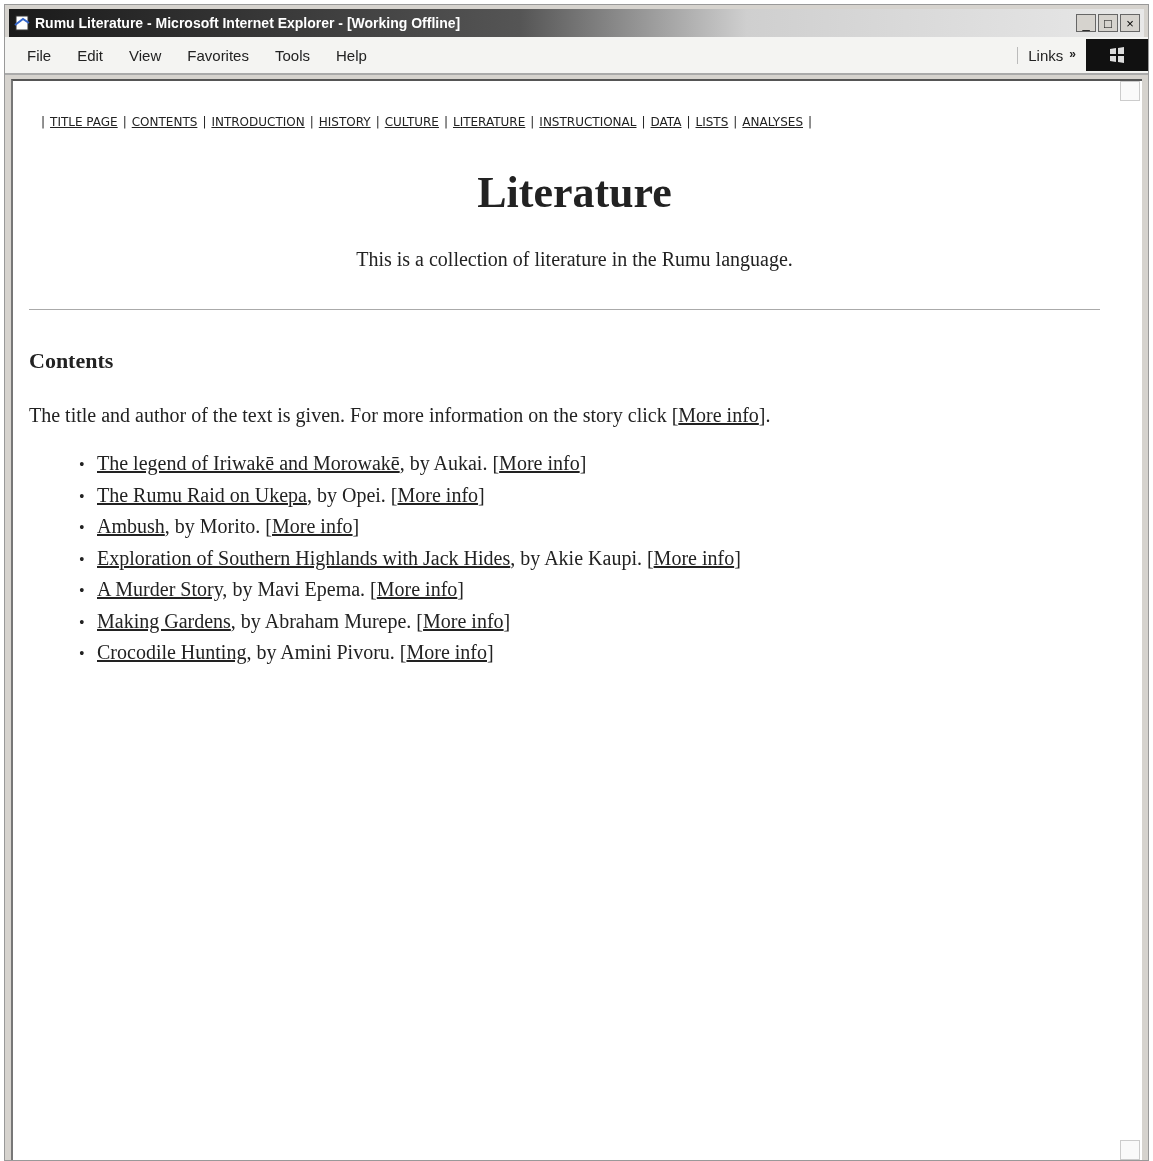 The image size is (1153, 1161). Describe the element at coordinates (1108, 23) in the screenshot. I see `maximize-button: □` at that location.